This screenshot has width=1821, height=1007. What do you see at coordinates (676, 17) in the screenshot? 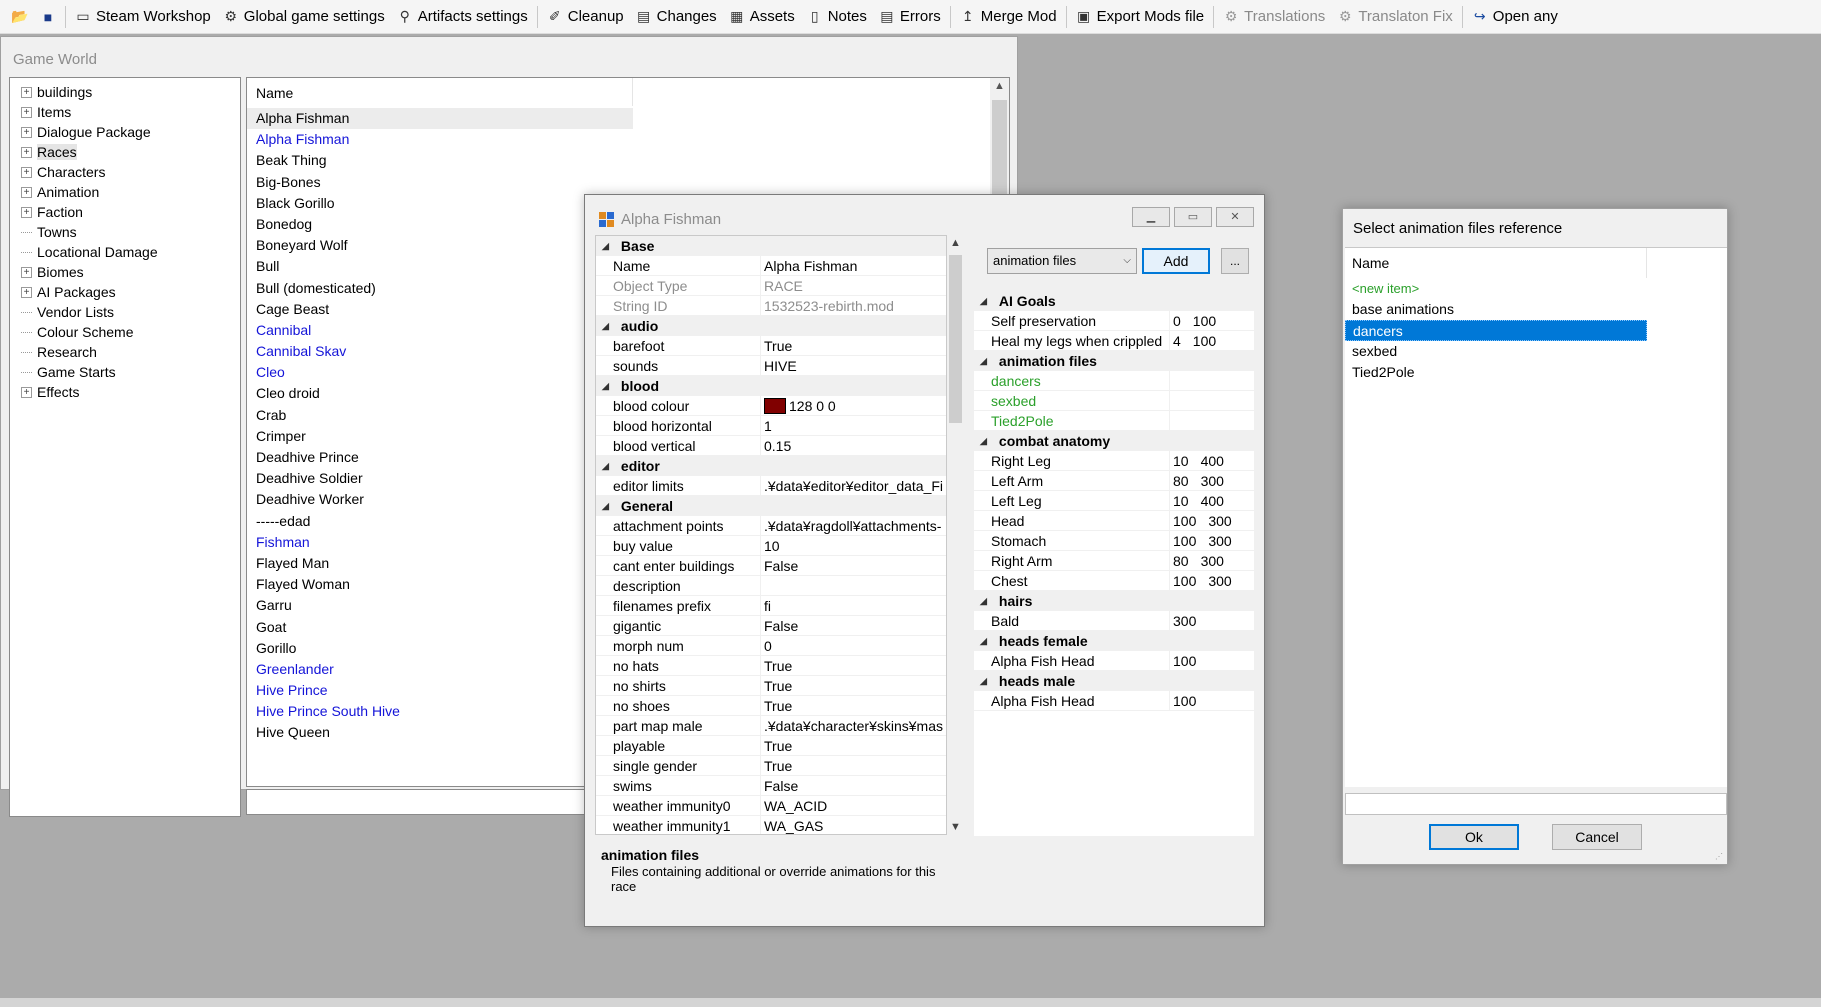
I see `changes-button: ▤ Changes` at bounding box center [676, 17].